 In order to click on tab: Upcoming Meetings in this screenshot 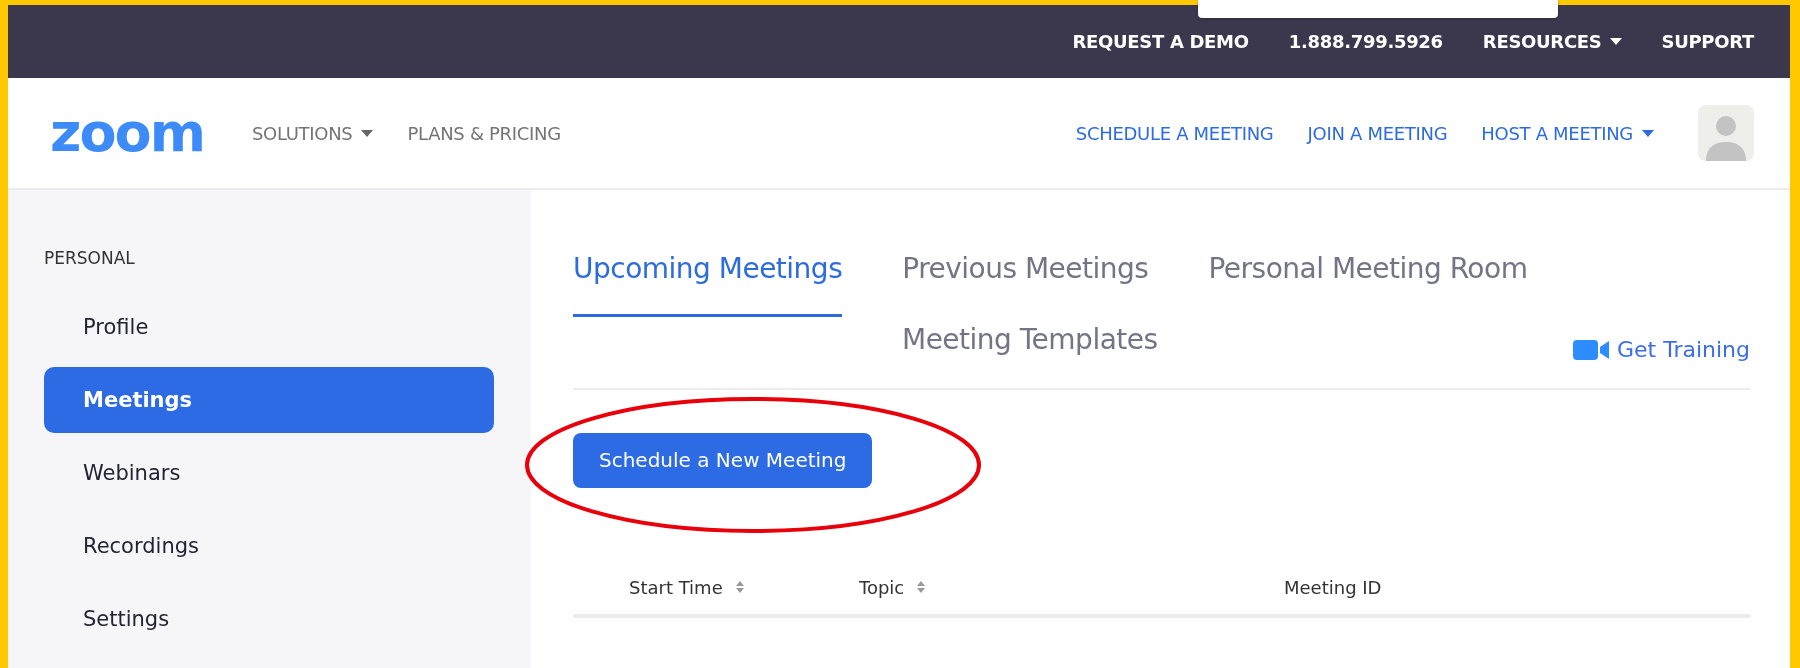, I will do `click(708, 284)`.